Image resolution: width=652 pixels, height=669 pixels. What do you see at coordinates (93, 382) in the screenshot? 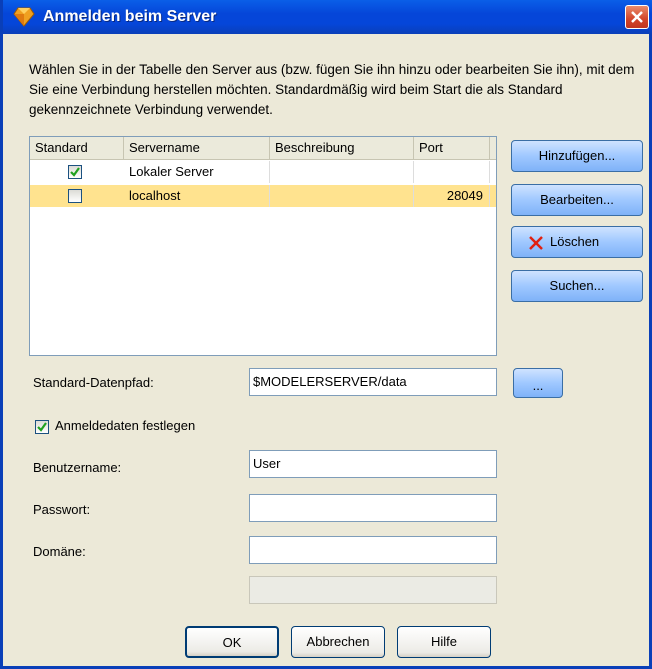
I see `datapath-label: Standard-Datenpfad:` at bounding box center [93, 382].